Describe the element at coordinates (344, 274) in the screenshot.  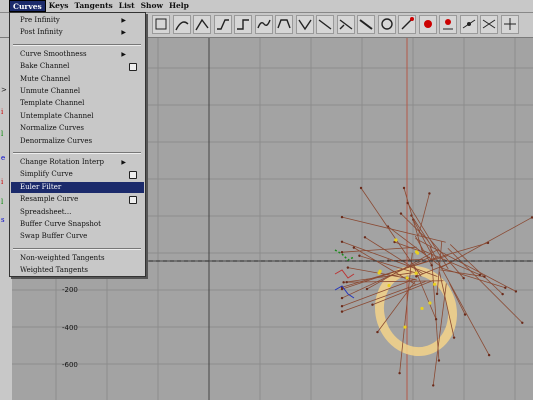
I see `red-curve` at that location.